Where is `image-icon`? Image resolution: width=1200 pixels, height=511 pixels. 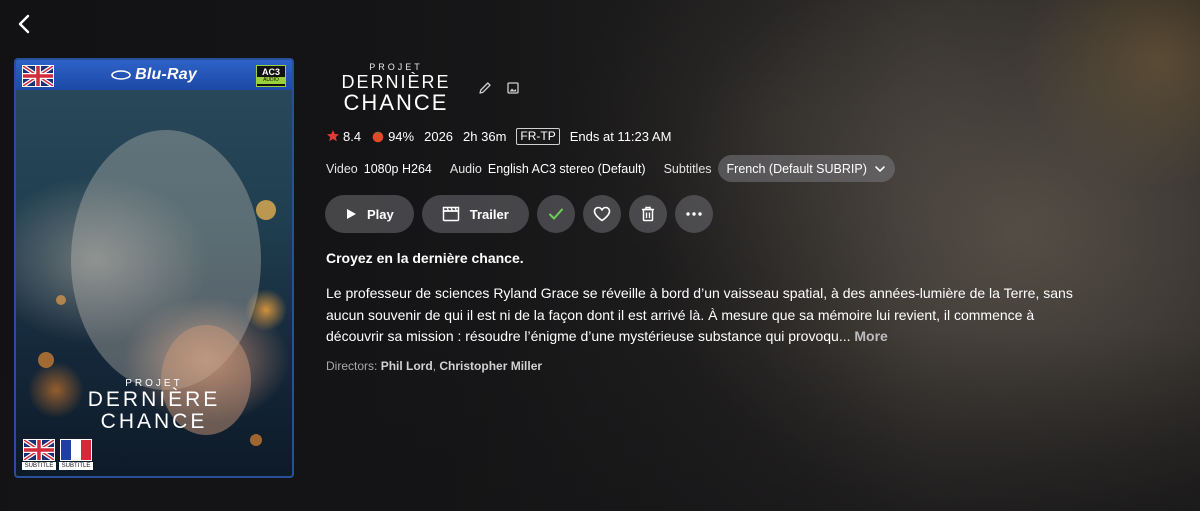 image-icon is located at coordinates (513, 88).